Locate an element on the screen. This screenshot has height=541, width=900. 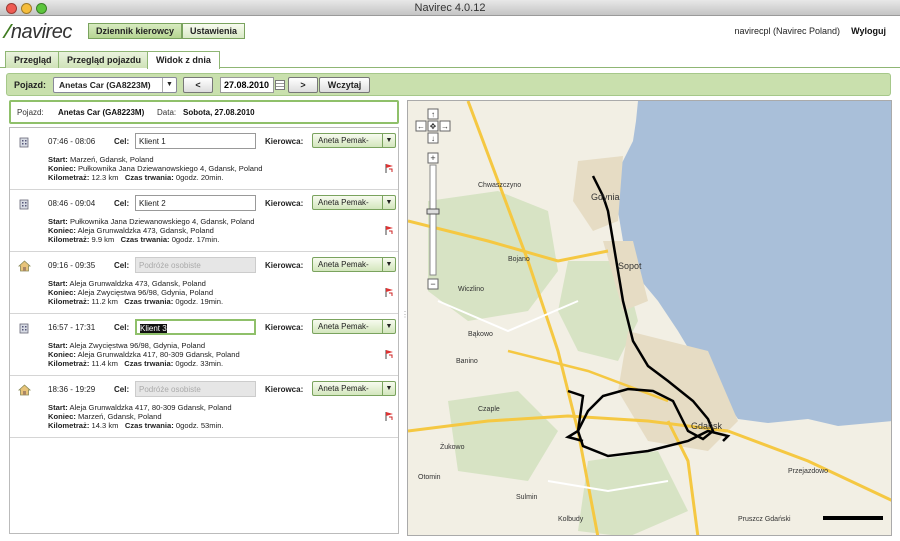
nav-ustawienia: Ustawienia is located at coordinates (214, 31).